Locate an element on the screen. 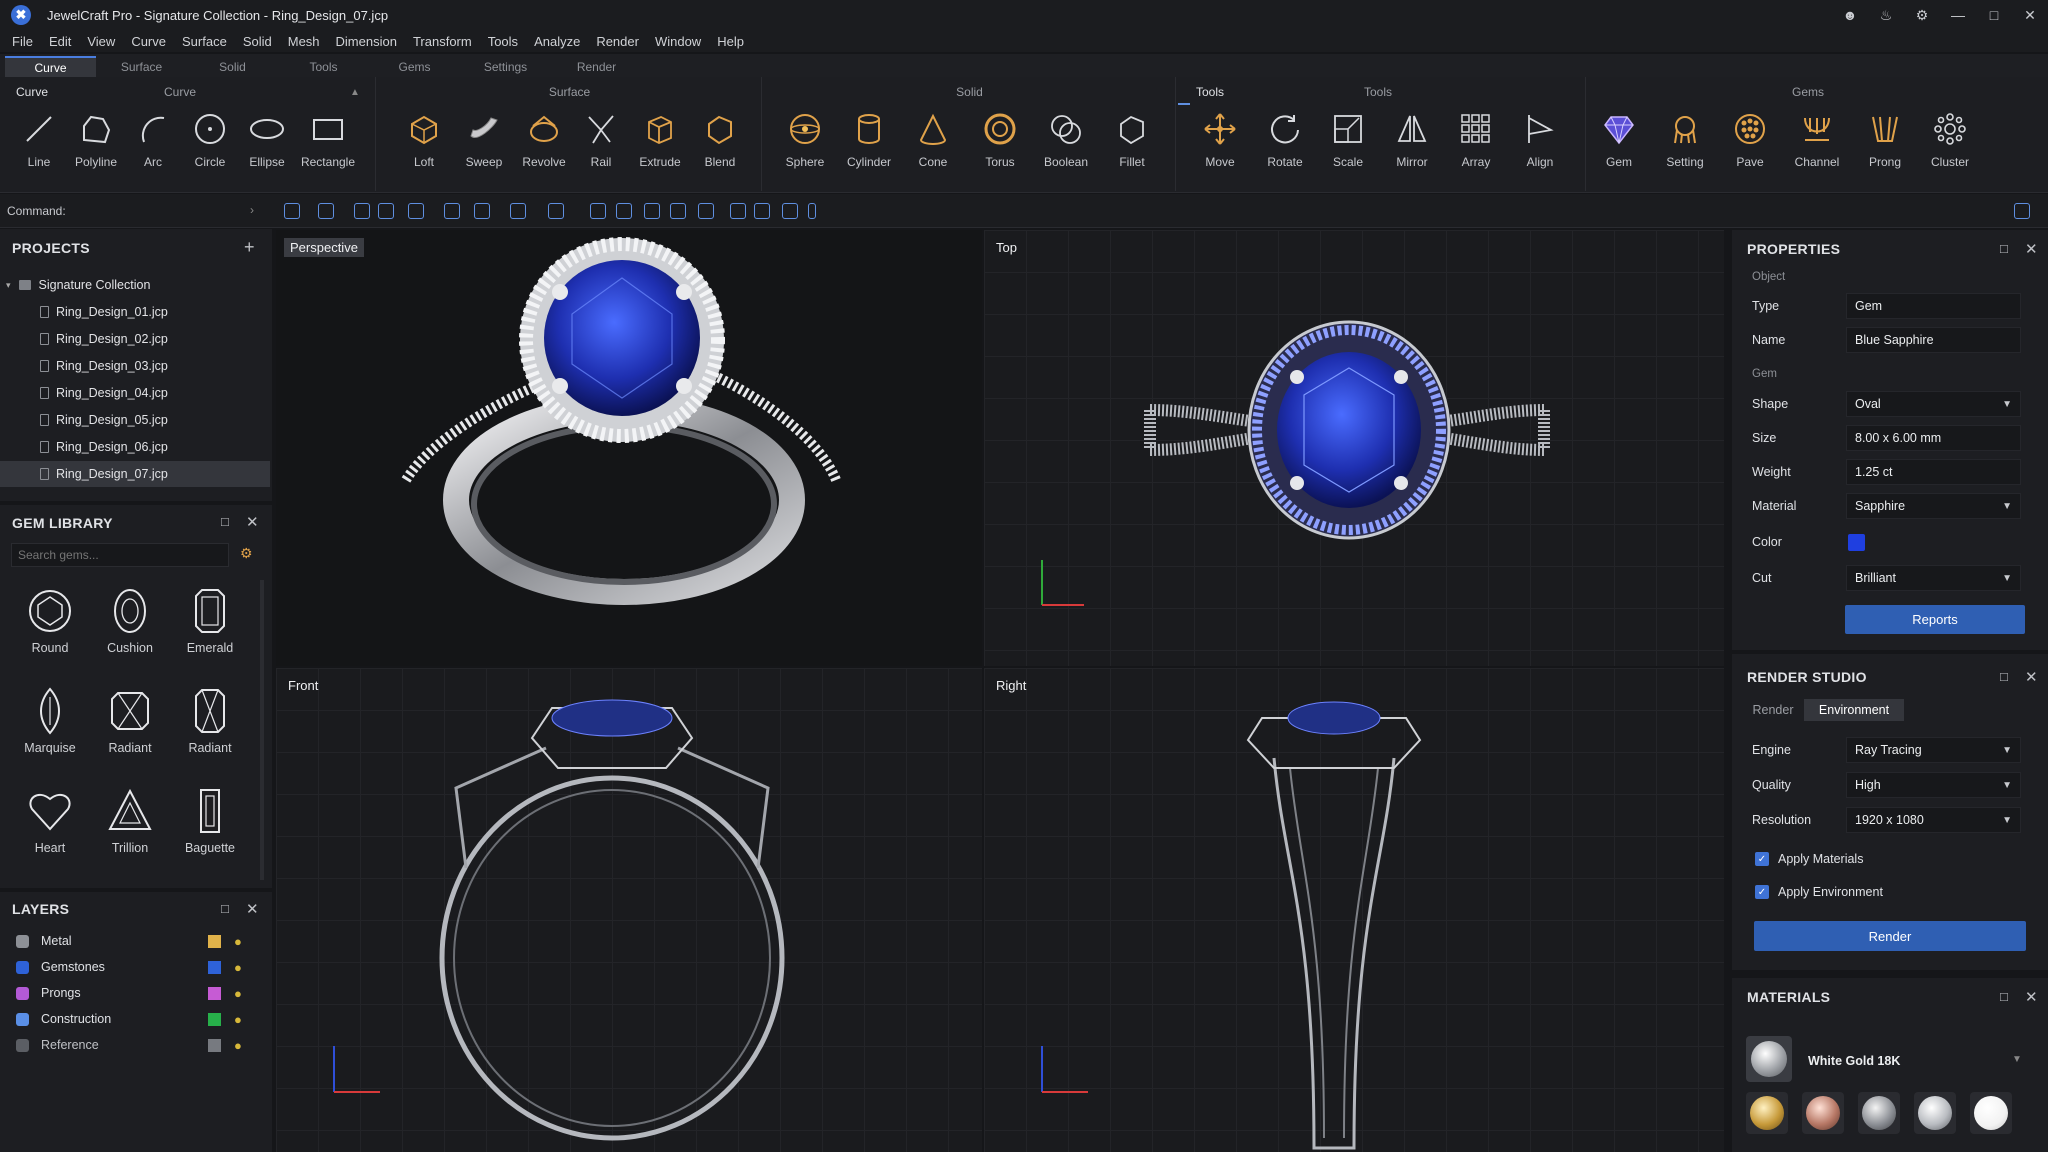  tree-file: Ring_Design_02.jcp is located at coordinates (135, 339).